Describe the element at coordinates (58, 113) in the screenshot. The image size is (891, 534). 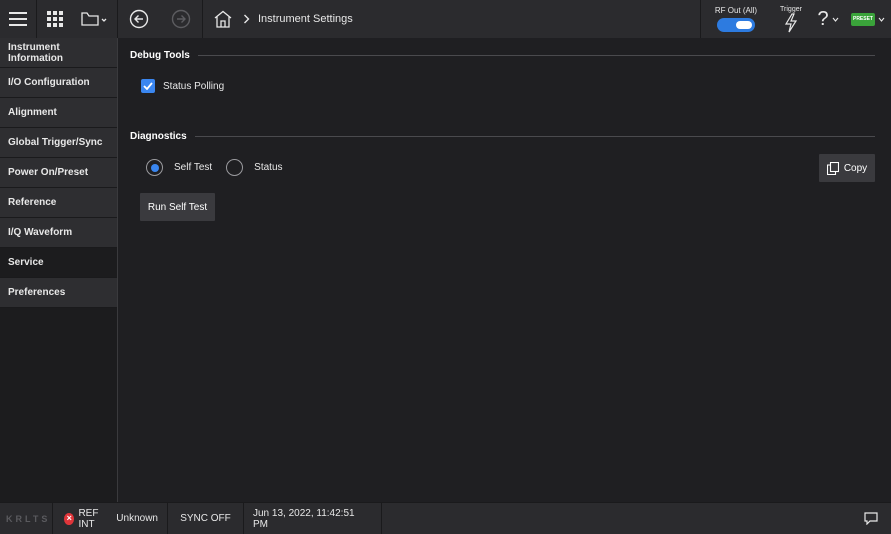
I see `sidebar-item-alignment: Alignment` at that location.